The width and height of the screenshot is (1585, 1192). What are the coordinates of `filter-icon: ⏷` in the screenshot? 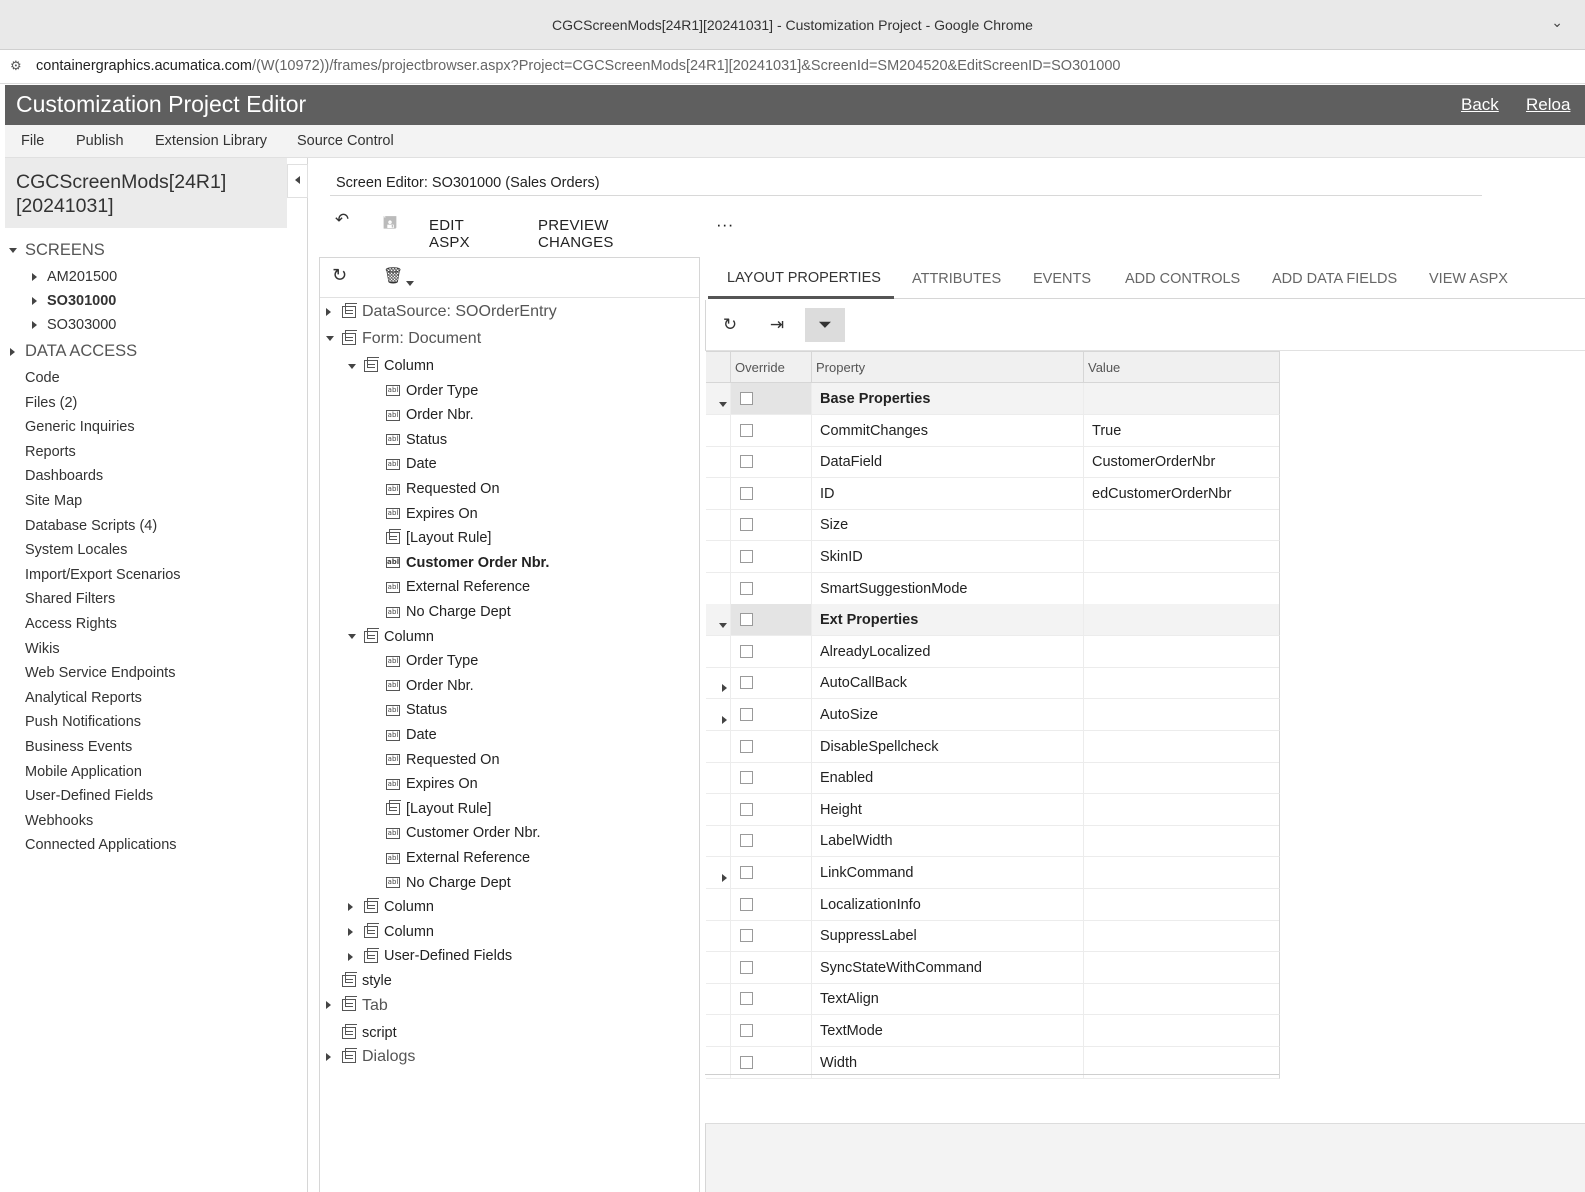 It's located at (825, 325).